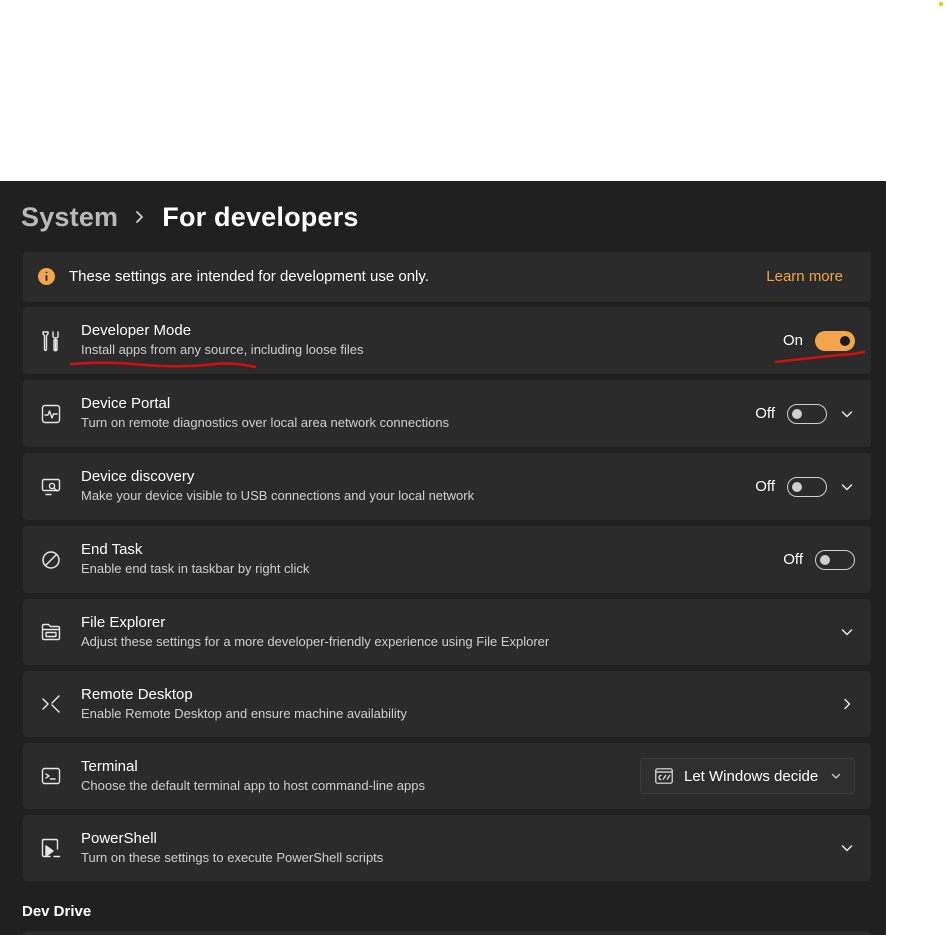 The height and width of the screenshot is (935, 945). What do you see at coordinates (51, 487) in the screenshot?
I see `device-discovery-icon` at bounding box center [51, 487].